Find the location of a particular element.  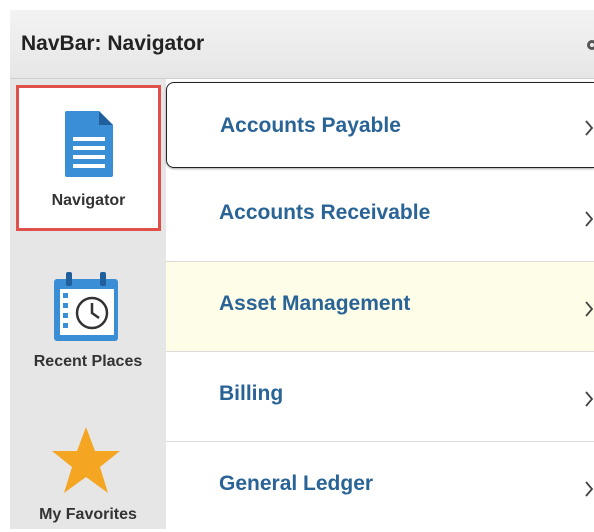

navbar-title: NavBar: Navigator is located at coordinates (113, 43).